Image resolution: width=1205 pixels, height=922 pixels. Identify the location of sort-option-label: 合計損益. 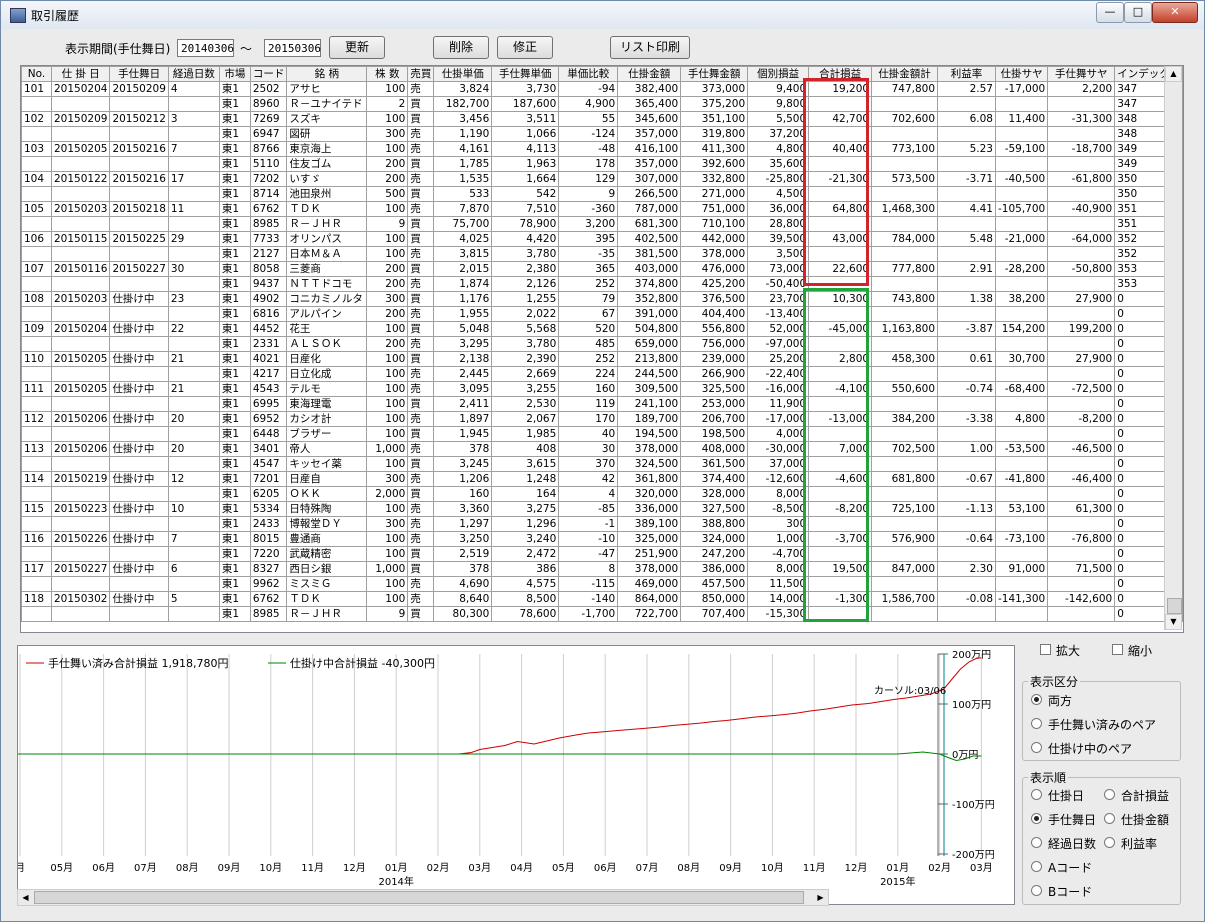
(1145, 795).